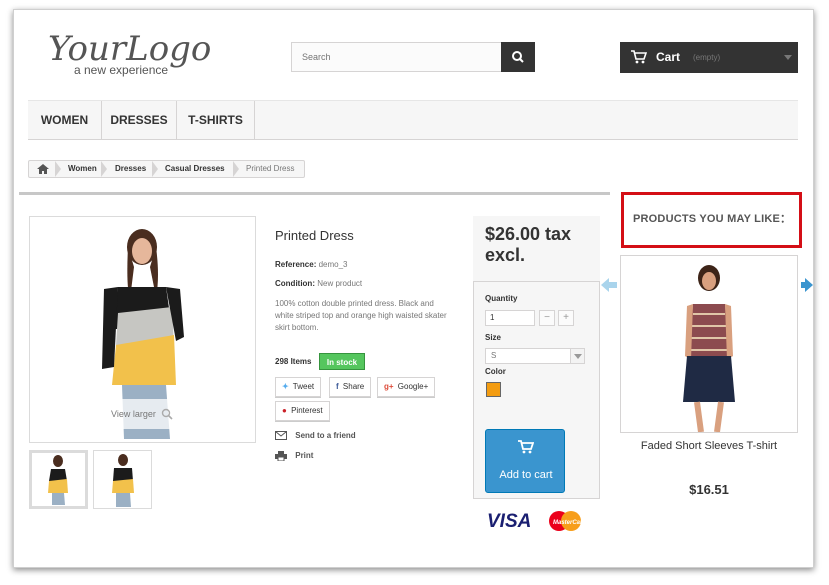  What do you see at coordinates (342, 361) in the screenshot?
I see `stock-badge: In stock` at bounding box center [342, 361].